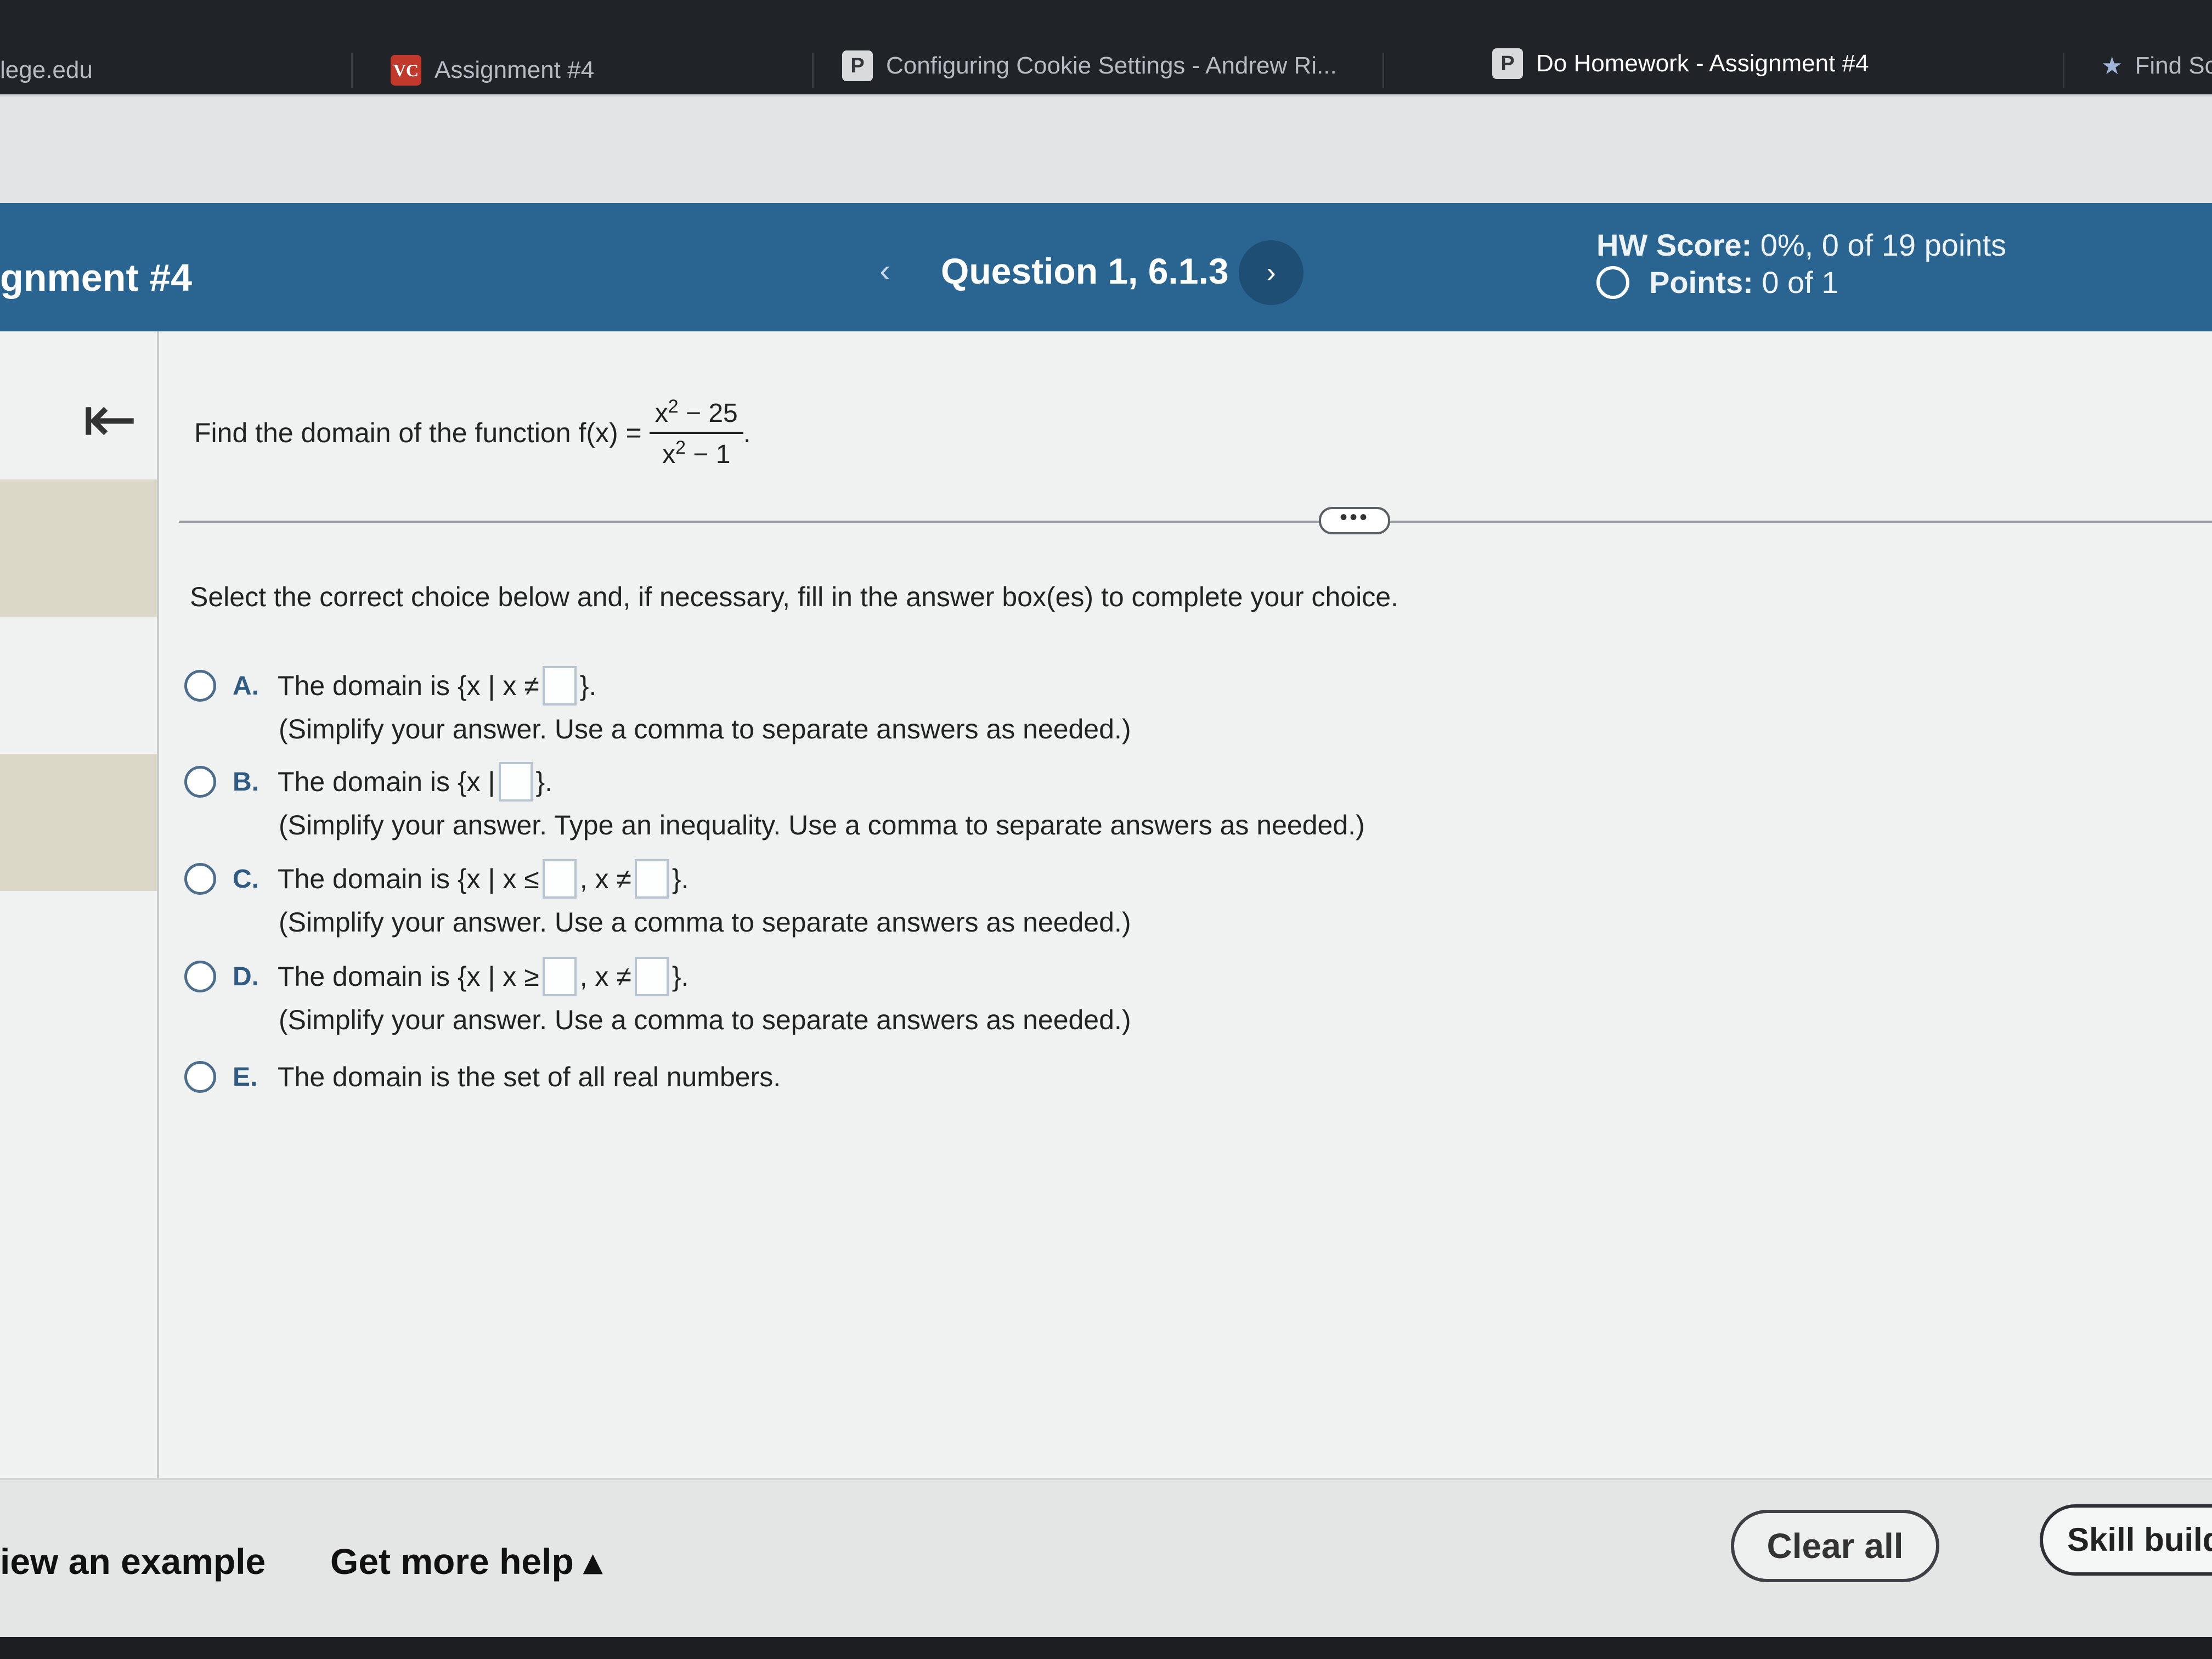 The height and width of the screenshot is (1659, 2212). What do you see at coordinates (246, 976) in the screenshot?
I see `choice-letter: D.` at bounding box center [246, 976].